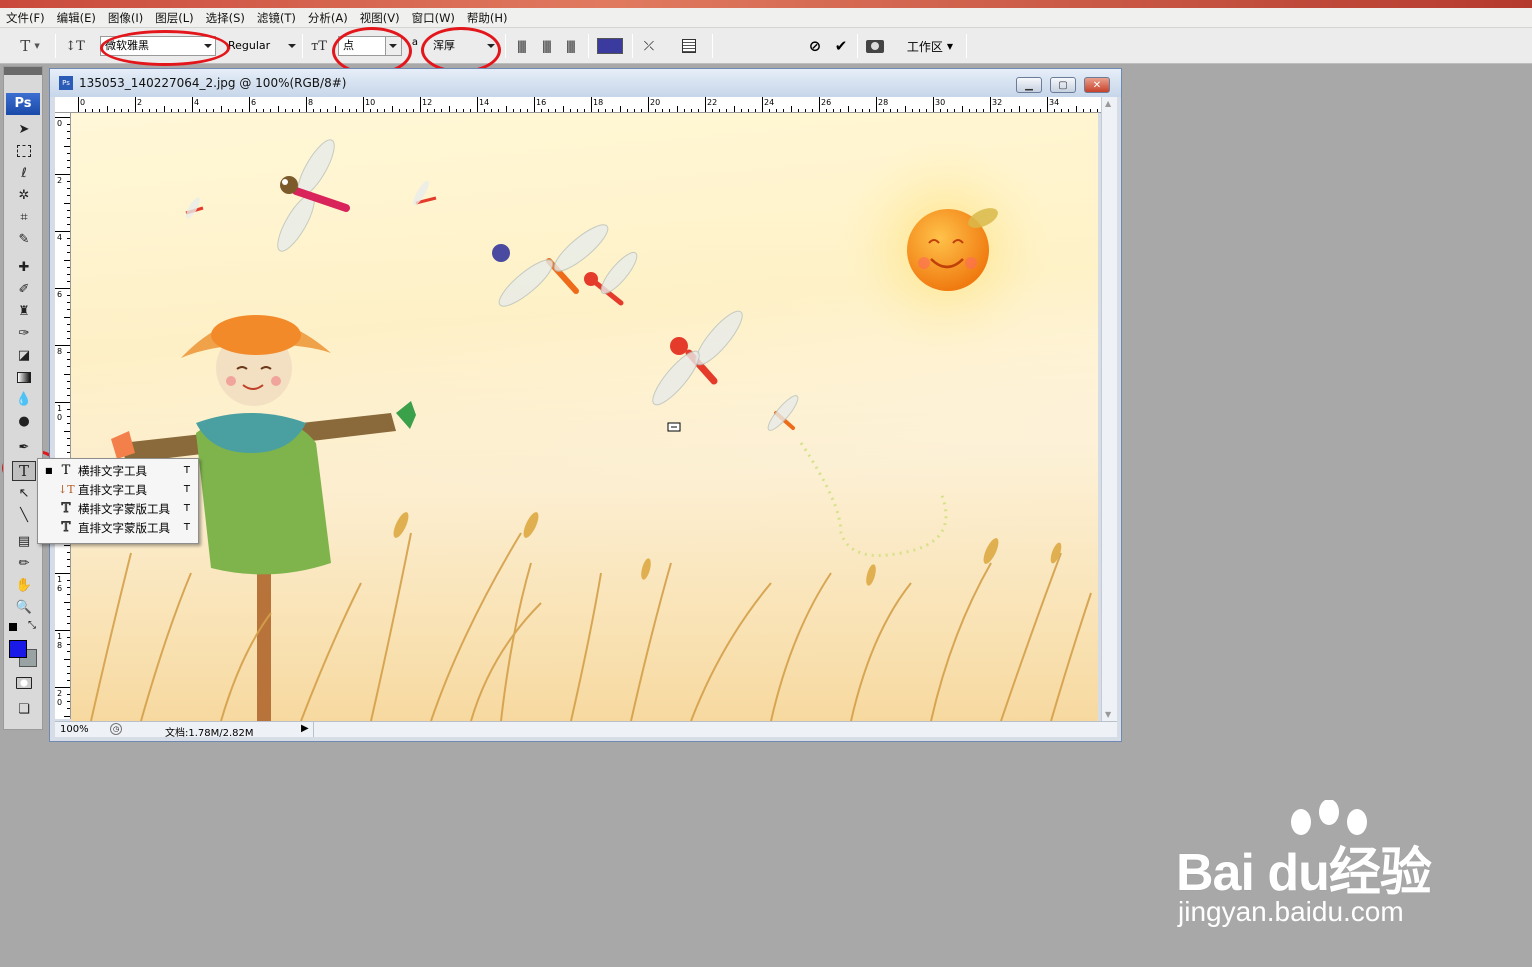  Describe the element at coordinates (24, 311) in the screenshot. I see `clone-stamp-tool-icon: ♜` at that location.